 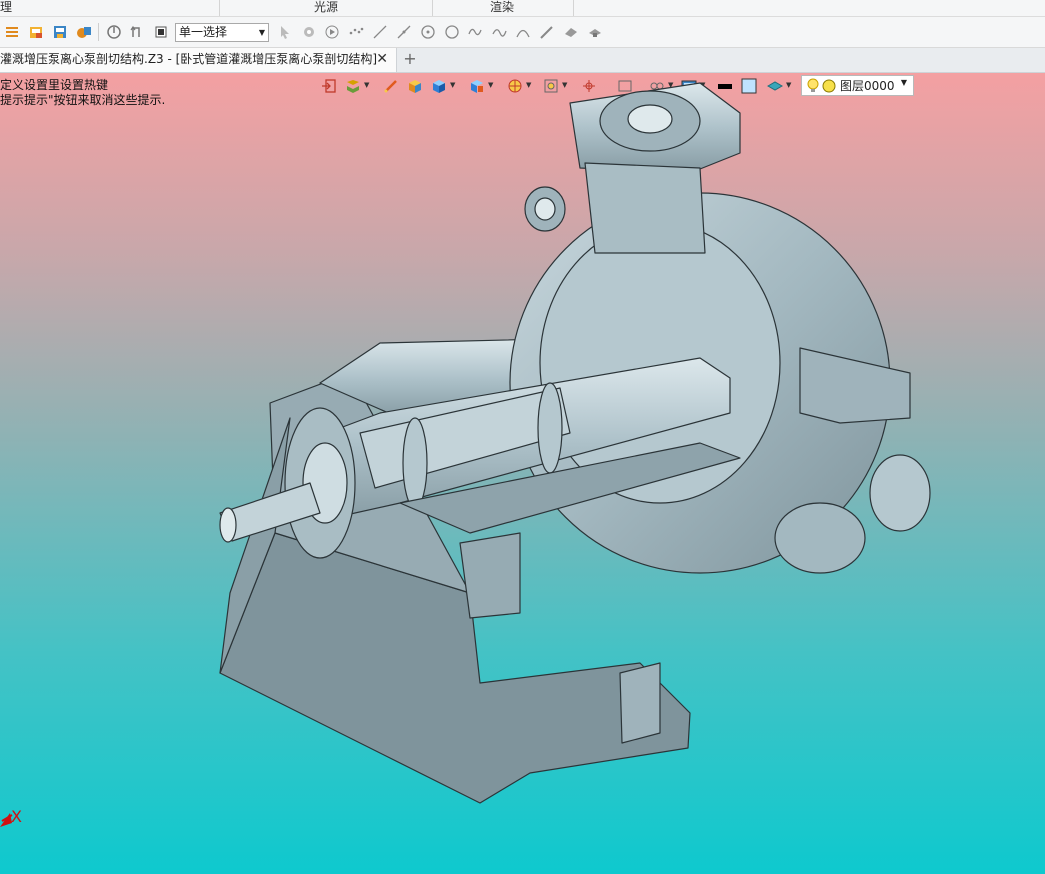 I want to click on main-toolbar: 单一选择 ▼, so click(x=522, y=32).